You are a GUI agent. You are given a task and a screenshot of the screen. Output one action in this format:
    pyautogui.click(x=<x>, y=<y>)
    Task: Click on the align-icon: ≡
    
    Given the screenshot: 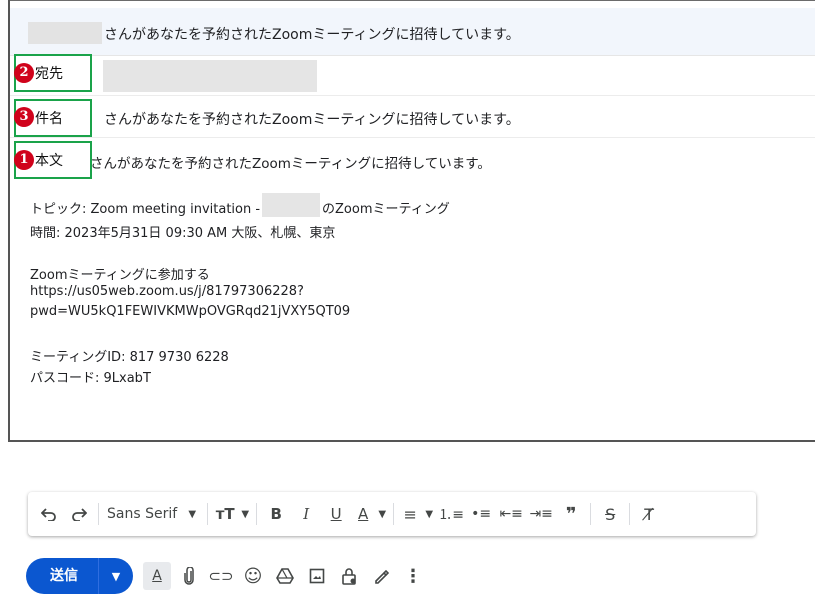 What is the action you would take?
    pyautogui.click(x=410, y=514)
    